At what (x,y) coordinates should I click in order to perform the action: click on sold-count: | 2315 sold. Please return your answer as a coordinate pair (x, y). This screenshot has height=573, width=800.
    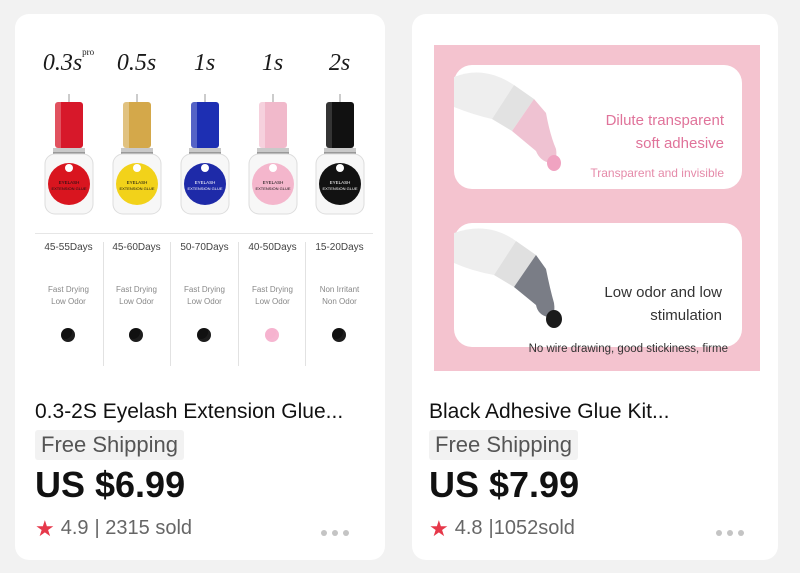
    Looking at the image, I should click on (143, 528).